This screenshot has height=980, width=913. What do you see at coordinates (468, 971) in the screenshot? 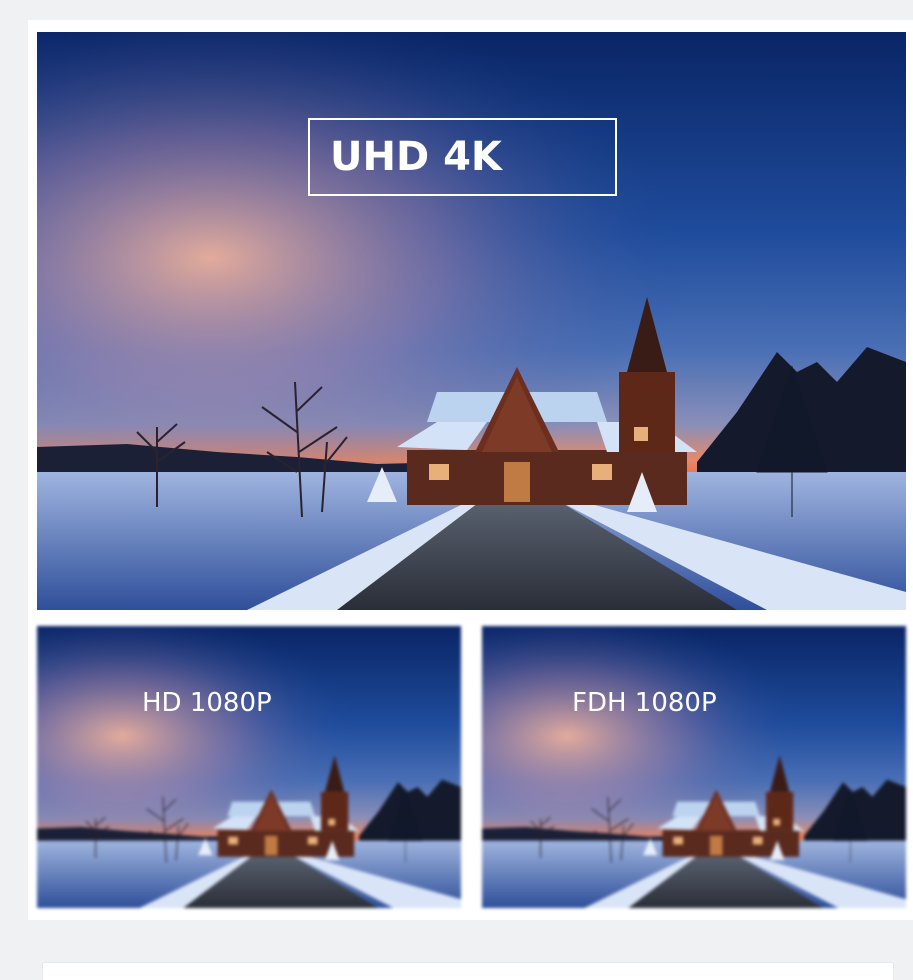
I see `bottom-panel` at bounding box center [468, 971].